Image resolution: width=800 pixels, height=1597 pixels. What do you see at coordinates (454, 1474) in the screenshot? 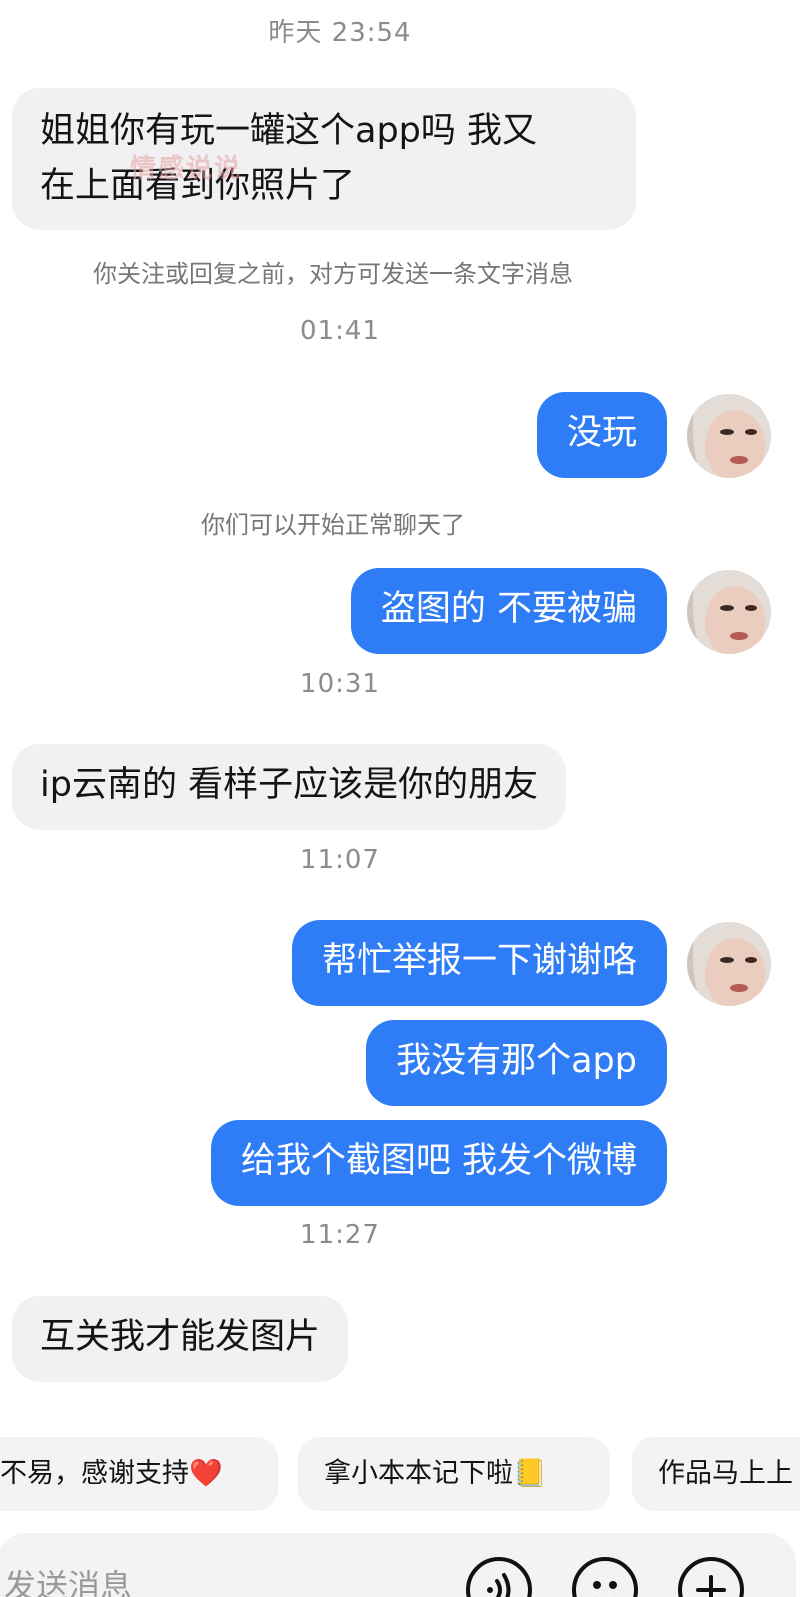
I see `quick-reply-chip: 拿小本本记下啦📒` at bounding box center [454, 1474].